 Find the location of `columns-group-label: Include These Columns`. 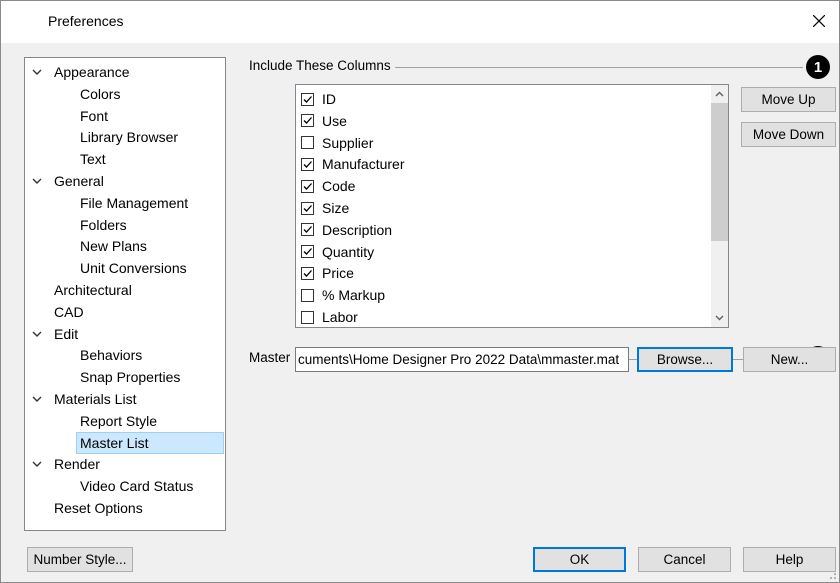

columns-group-label: Include These Columns is located at coordinates (322, 65).